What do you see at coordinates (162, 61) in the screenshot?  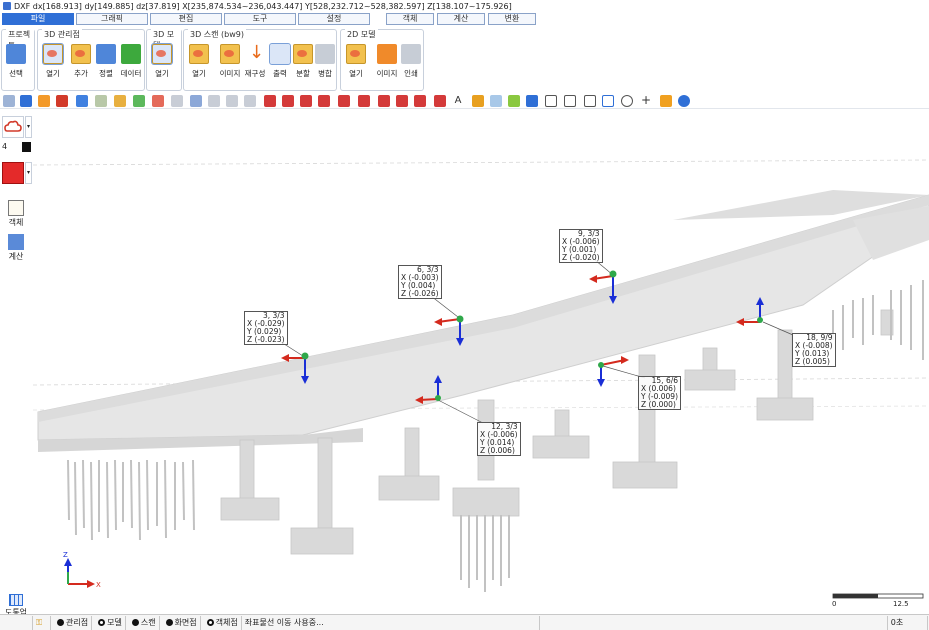 I see `model-open-button: 열기` at bounding box center [162, 61].